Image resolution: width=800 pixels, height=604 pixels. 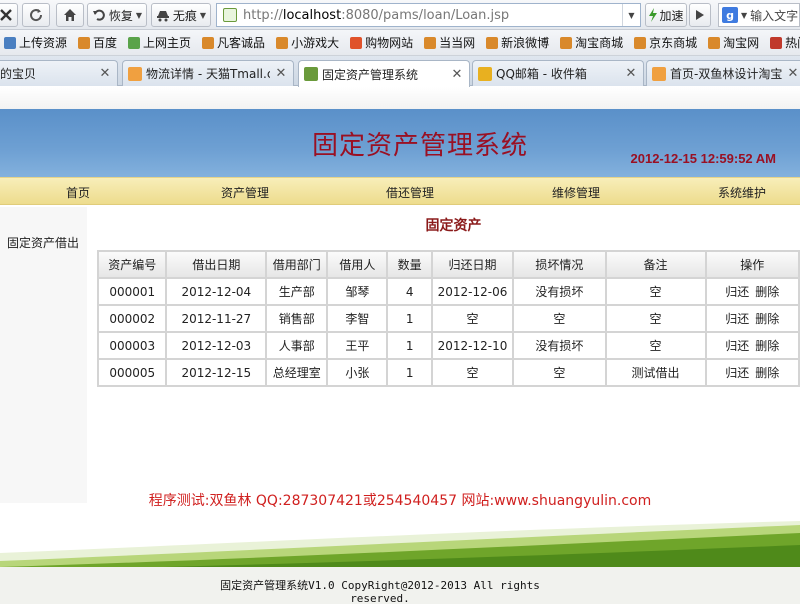 I want to click on refresh-button, so click(x=36, y=15).